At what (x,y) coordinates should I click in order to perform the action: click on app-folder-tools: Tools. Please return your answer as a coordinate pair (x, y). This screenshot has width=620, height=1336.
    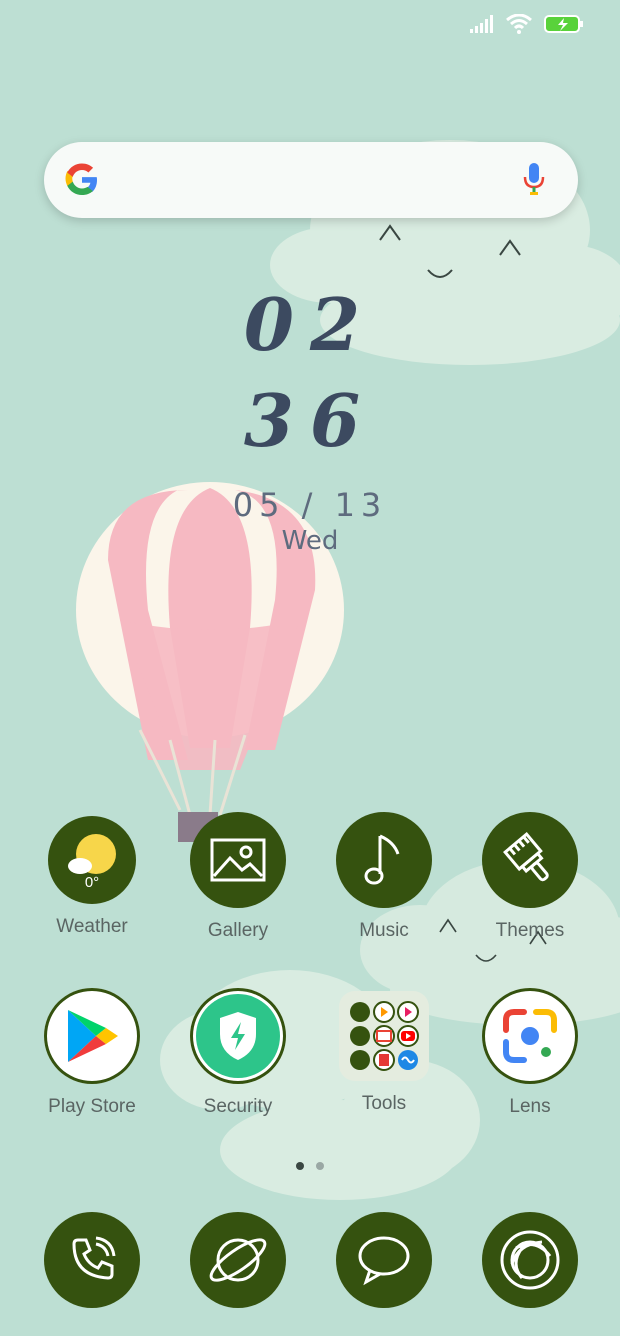
    Looking at the image, I should click on (384, 1051).